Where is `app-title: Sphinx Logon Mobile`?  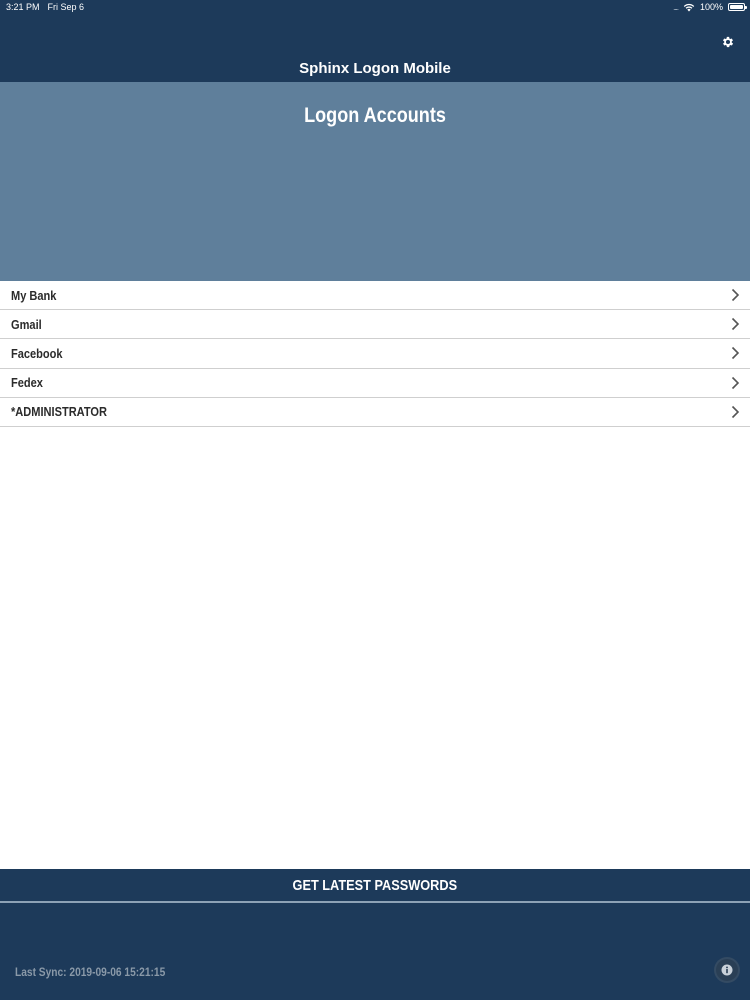 app-title: Sphinx Logon Mobile is located at coordinates (375, 68).